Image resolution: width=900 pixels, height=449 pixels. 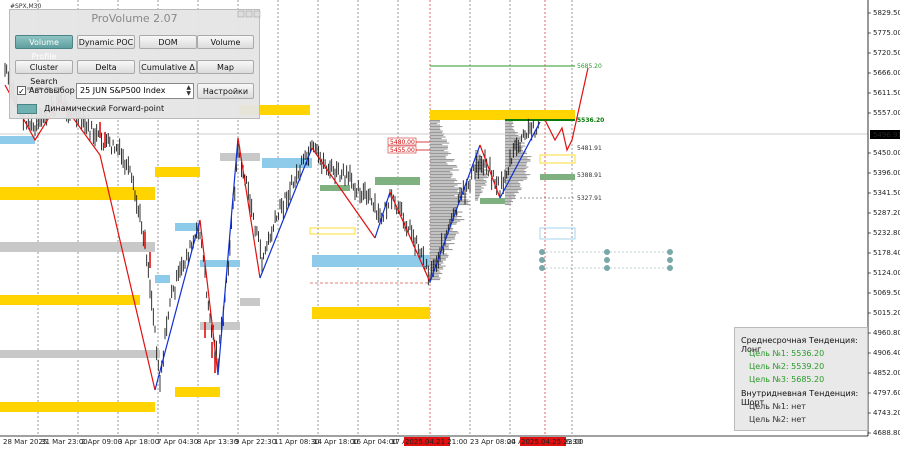 What do you see at coordinates (886, 333) in the screenshot?
I see `price-tick-label: 4960.80` at bounding box center [886, 333].